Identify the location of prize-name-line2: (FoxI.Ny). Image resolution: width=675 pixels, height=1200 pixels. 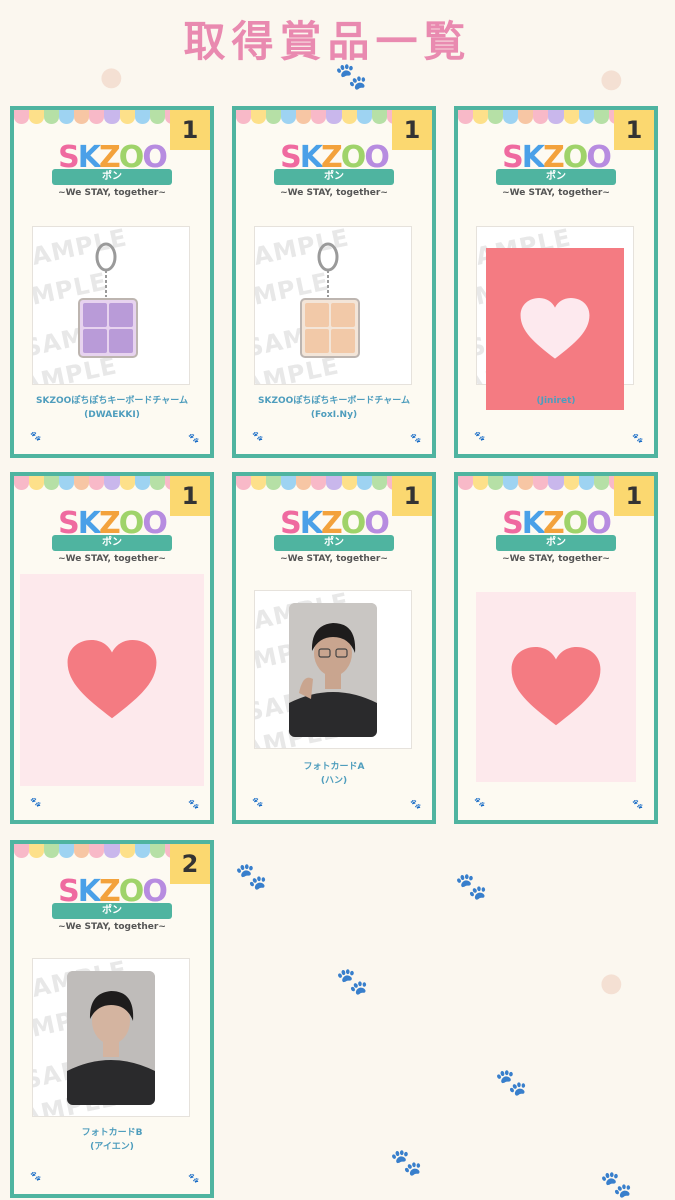
(334, 415).